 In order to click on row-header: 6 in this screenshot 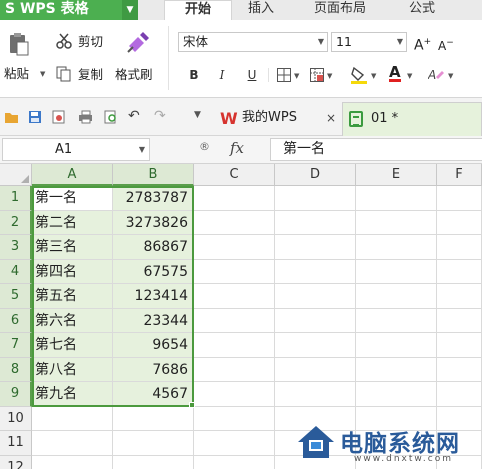, I will do `click(16, 320)`.